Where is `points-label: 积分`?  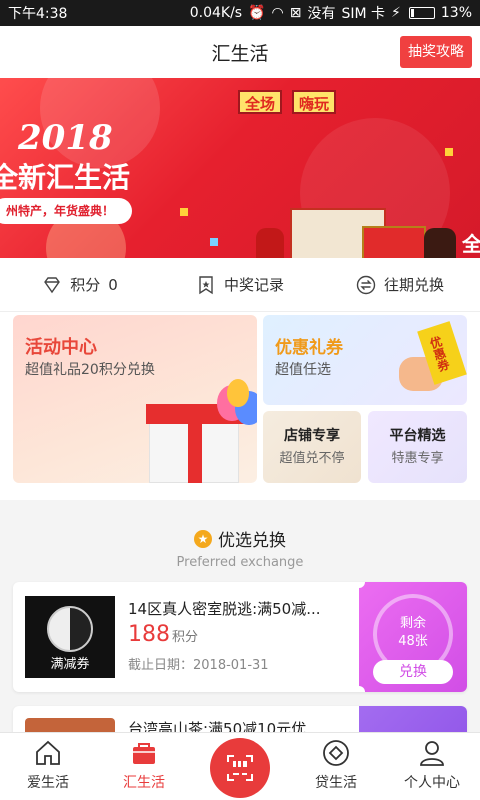 points-label: 积分 is located at coordinates (85, 285).